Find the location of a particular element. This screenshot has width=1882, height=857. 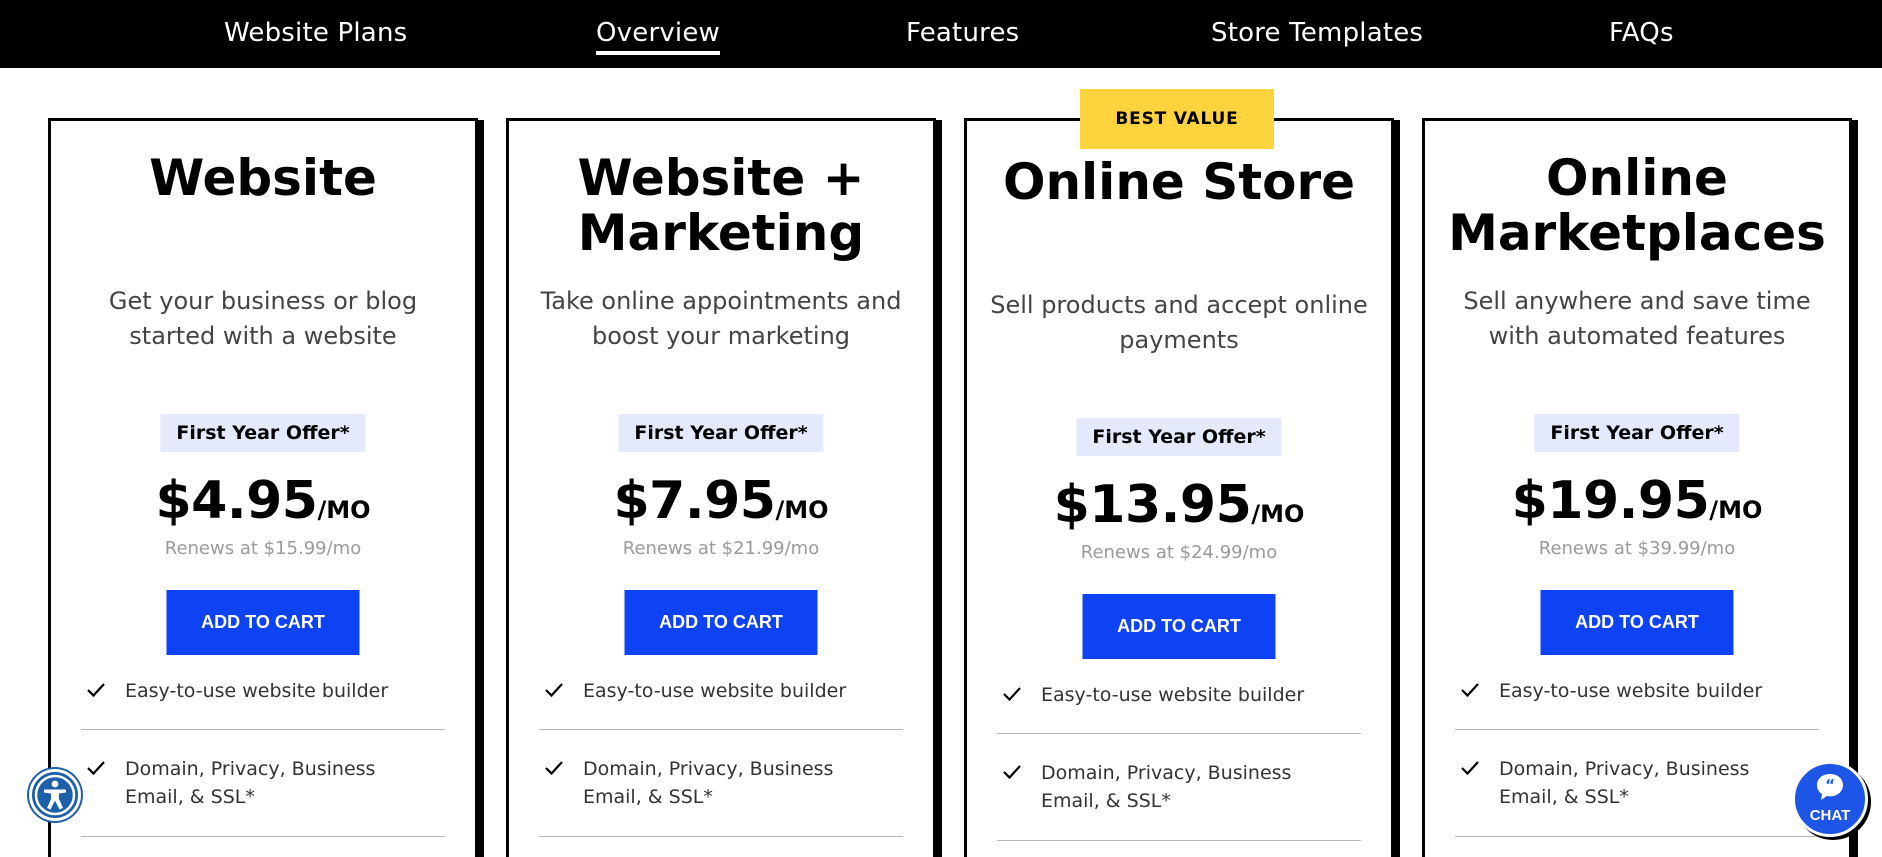

plan-price: $13.95/MO is located at coordinates (1179, 505).